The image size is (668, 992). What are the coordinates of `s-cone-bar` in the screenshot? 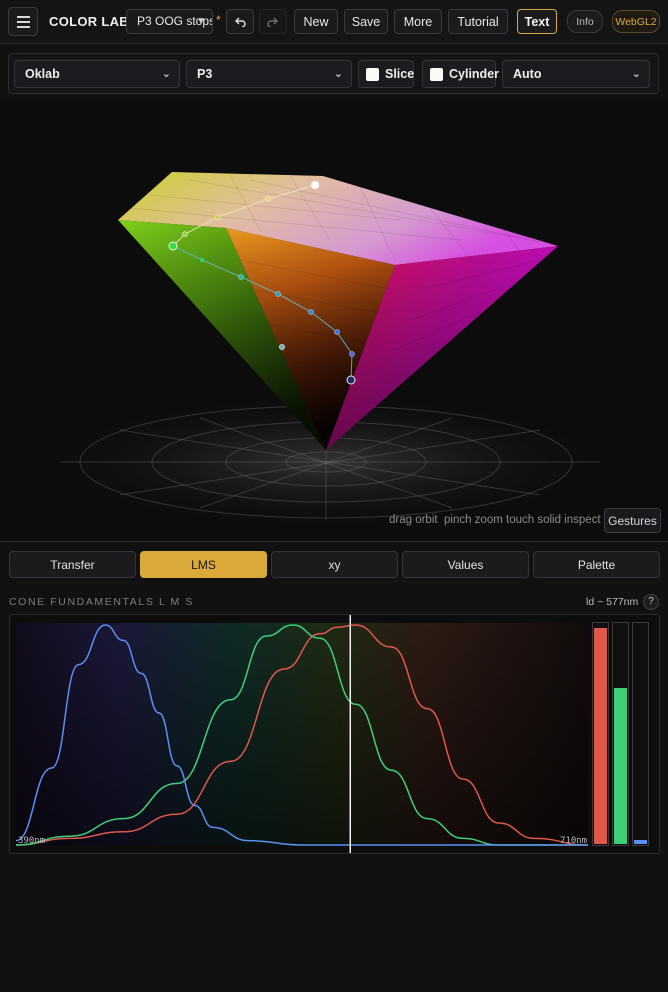 It's located at (640, 841).